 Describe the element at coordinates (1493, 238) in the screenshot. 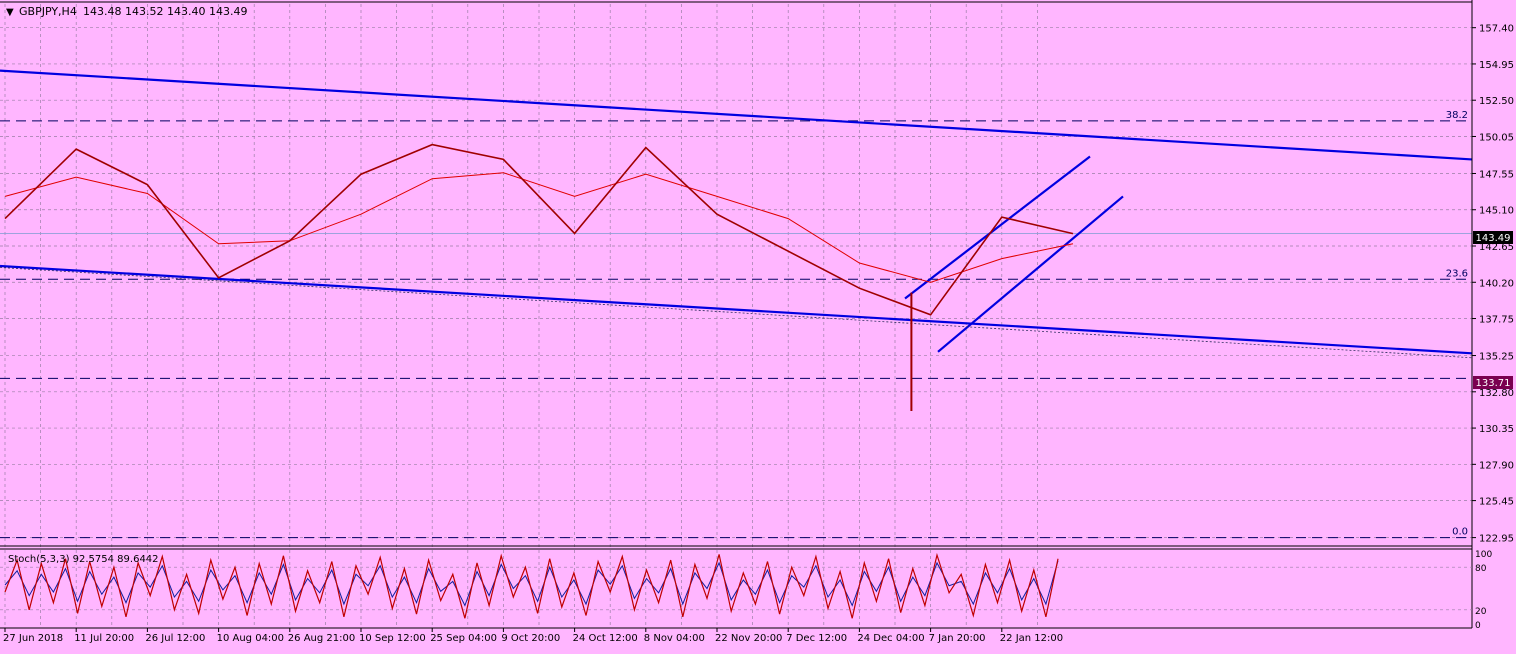

I see `current-price-label: 143.49` at that location.